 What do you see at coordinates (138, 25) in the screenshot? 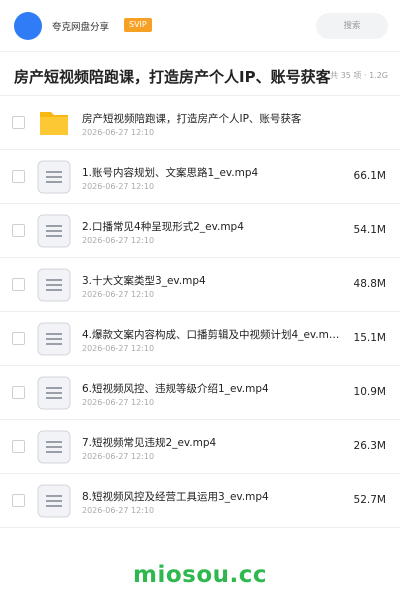
I see `svip-badge: SVIP` at bounding box center [138, 25].